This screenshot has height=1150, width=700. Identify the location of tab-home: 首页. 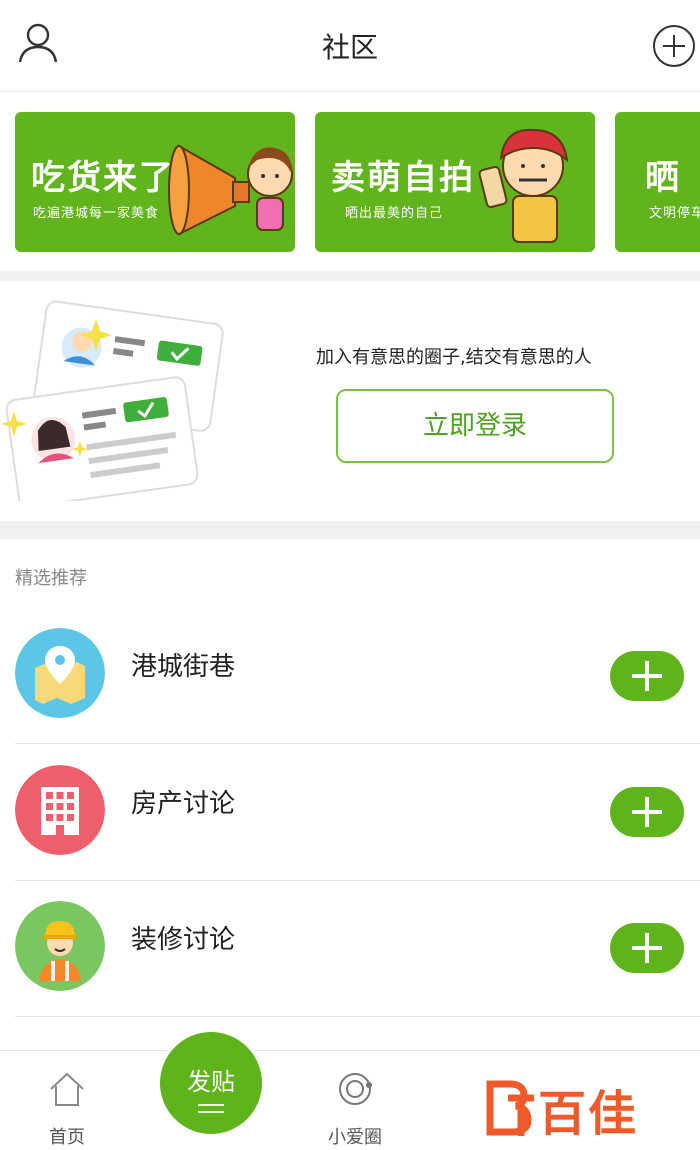
(67, 1100).